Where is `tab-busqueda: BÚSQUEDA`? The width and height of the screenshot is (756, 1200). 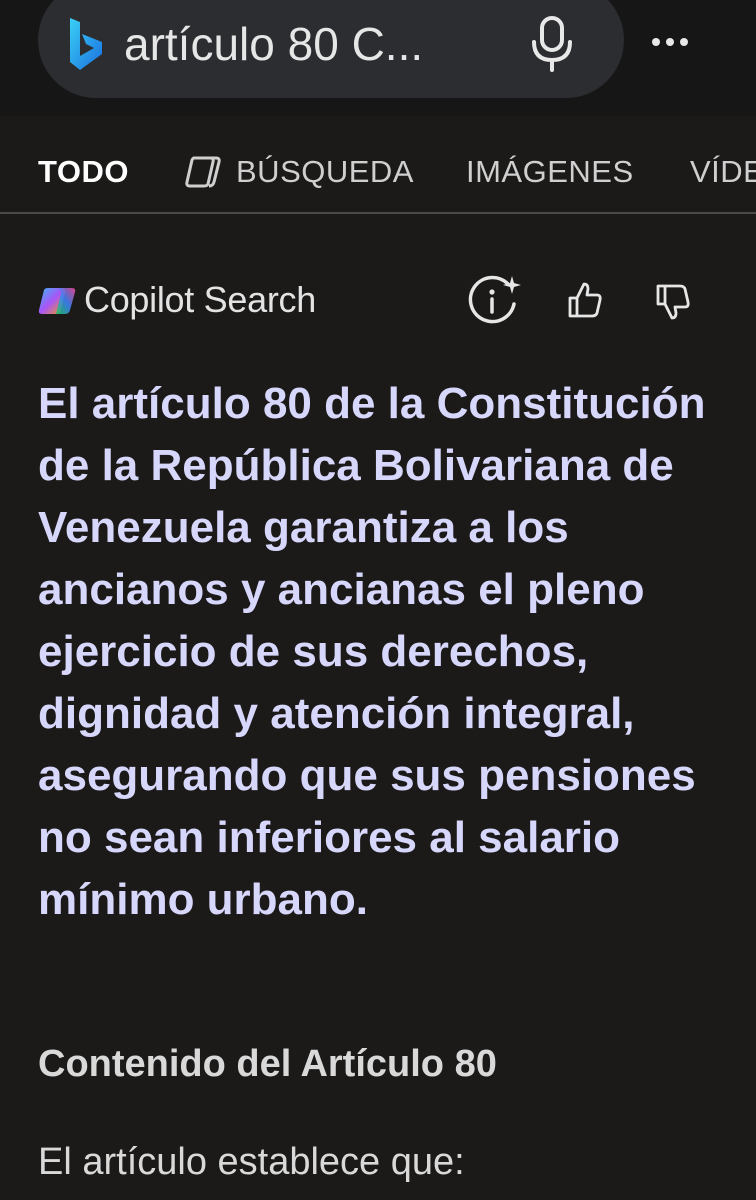
tab-busqueda: BÚSQUEDA is located at coordinates (325, 172).